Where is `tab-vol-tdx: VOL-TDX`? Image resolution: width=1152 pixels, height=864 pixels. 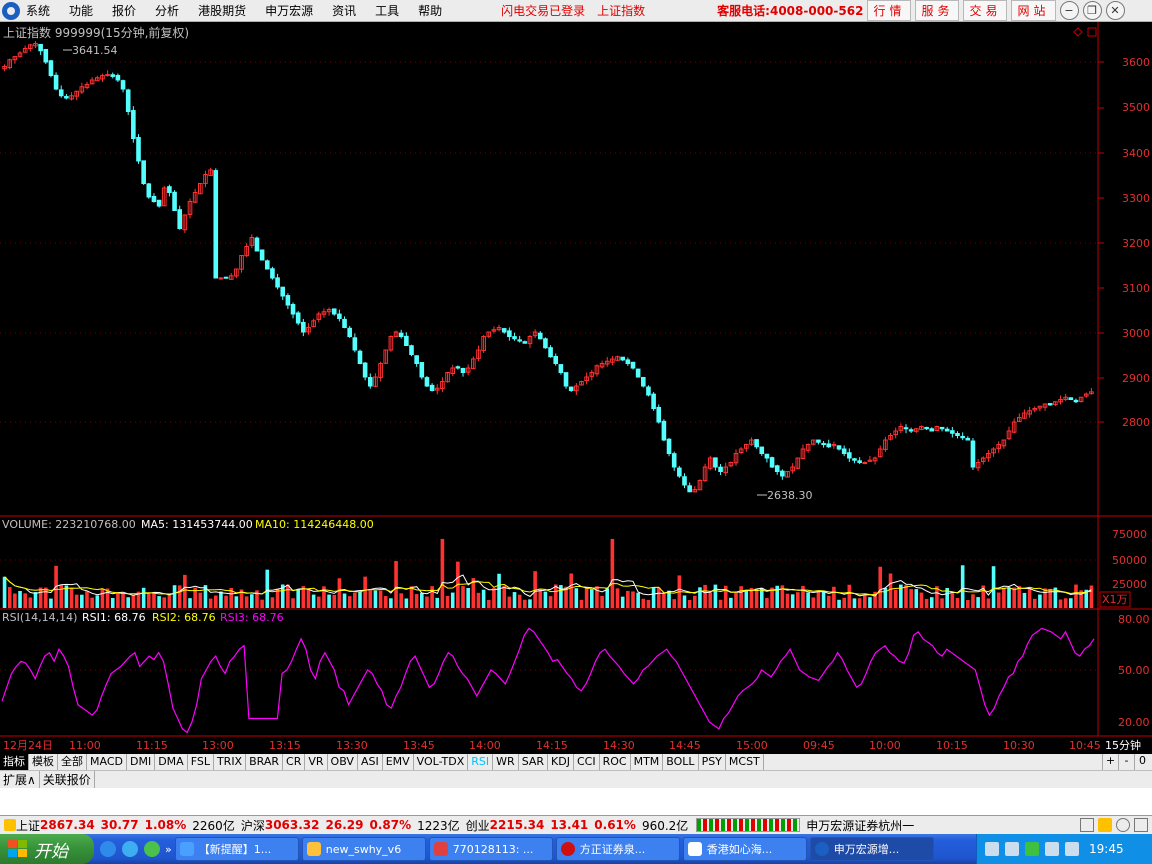
tab-vol-tdx: VOL-TDX is located at coordinates (441, 762).